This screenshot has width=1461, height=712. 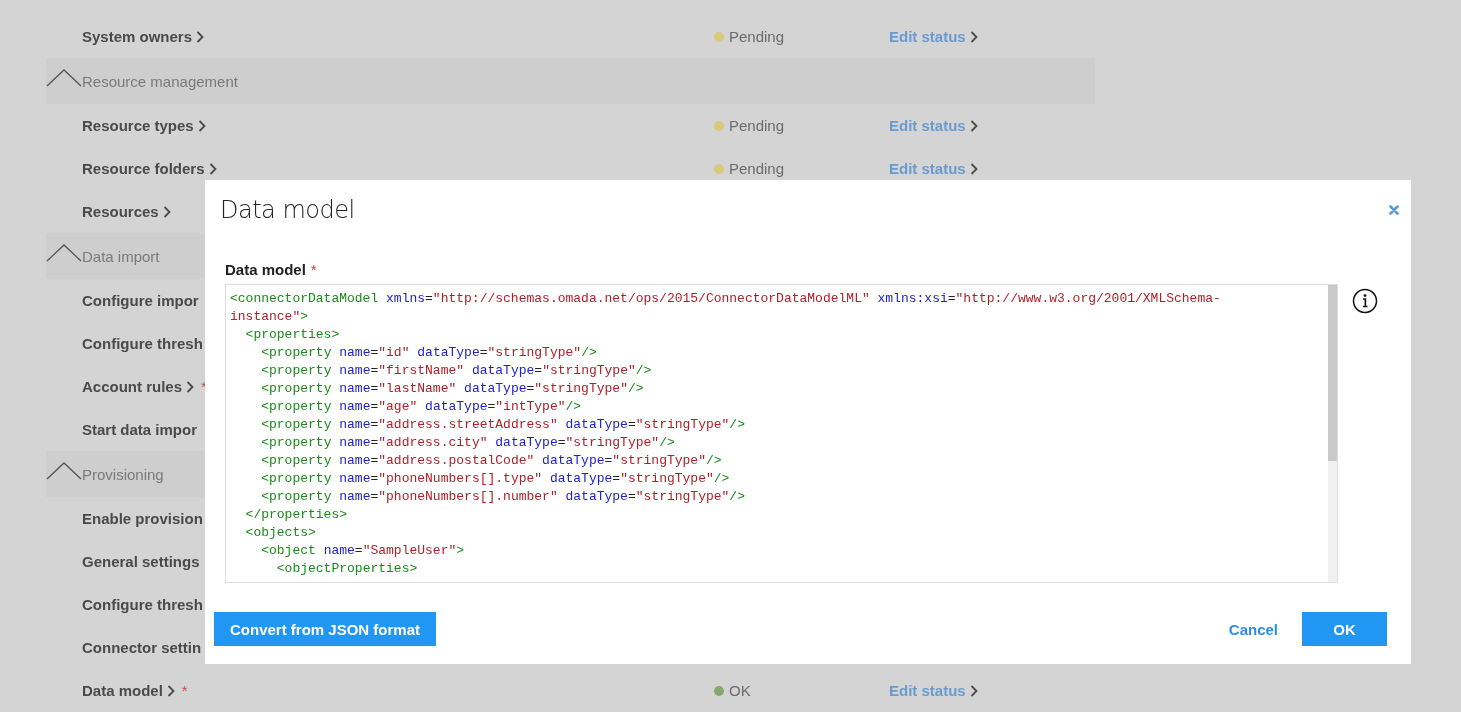 What do you see at coordinates (495, 479) in the screenshot?
I see `code-line: <property name="phoneNumbers[].type" dataType="stringType"/>` at bounding box center [495, 479].